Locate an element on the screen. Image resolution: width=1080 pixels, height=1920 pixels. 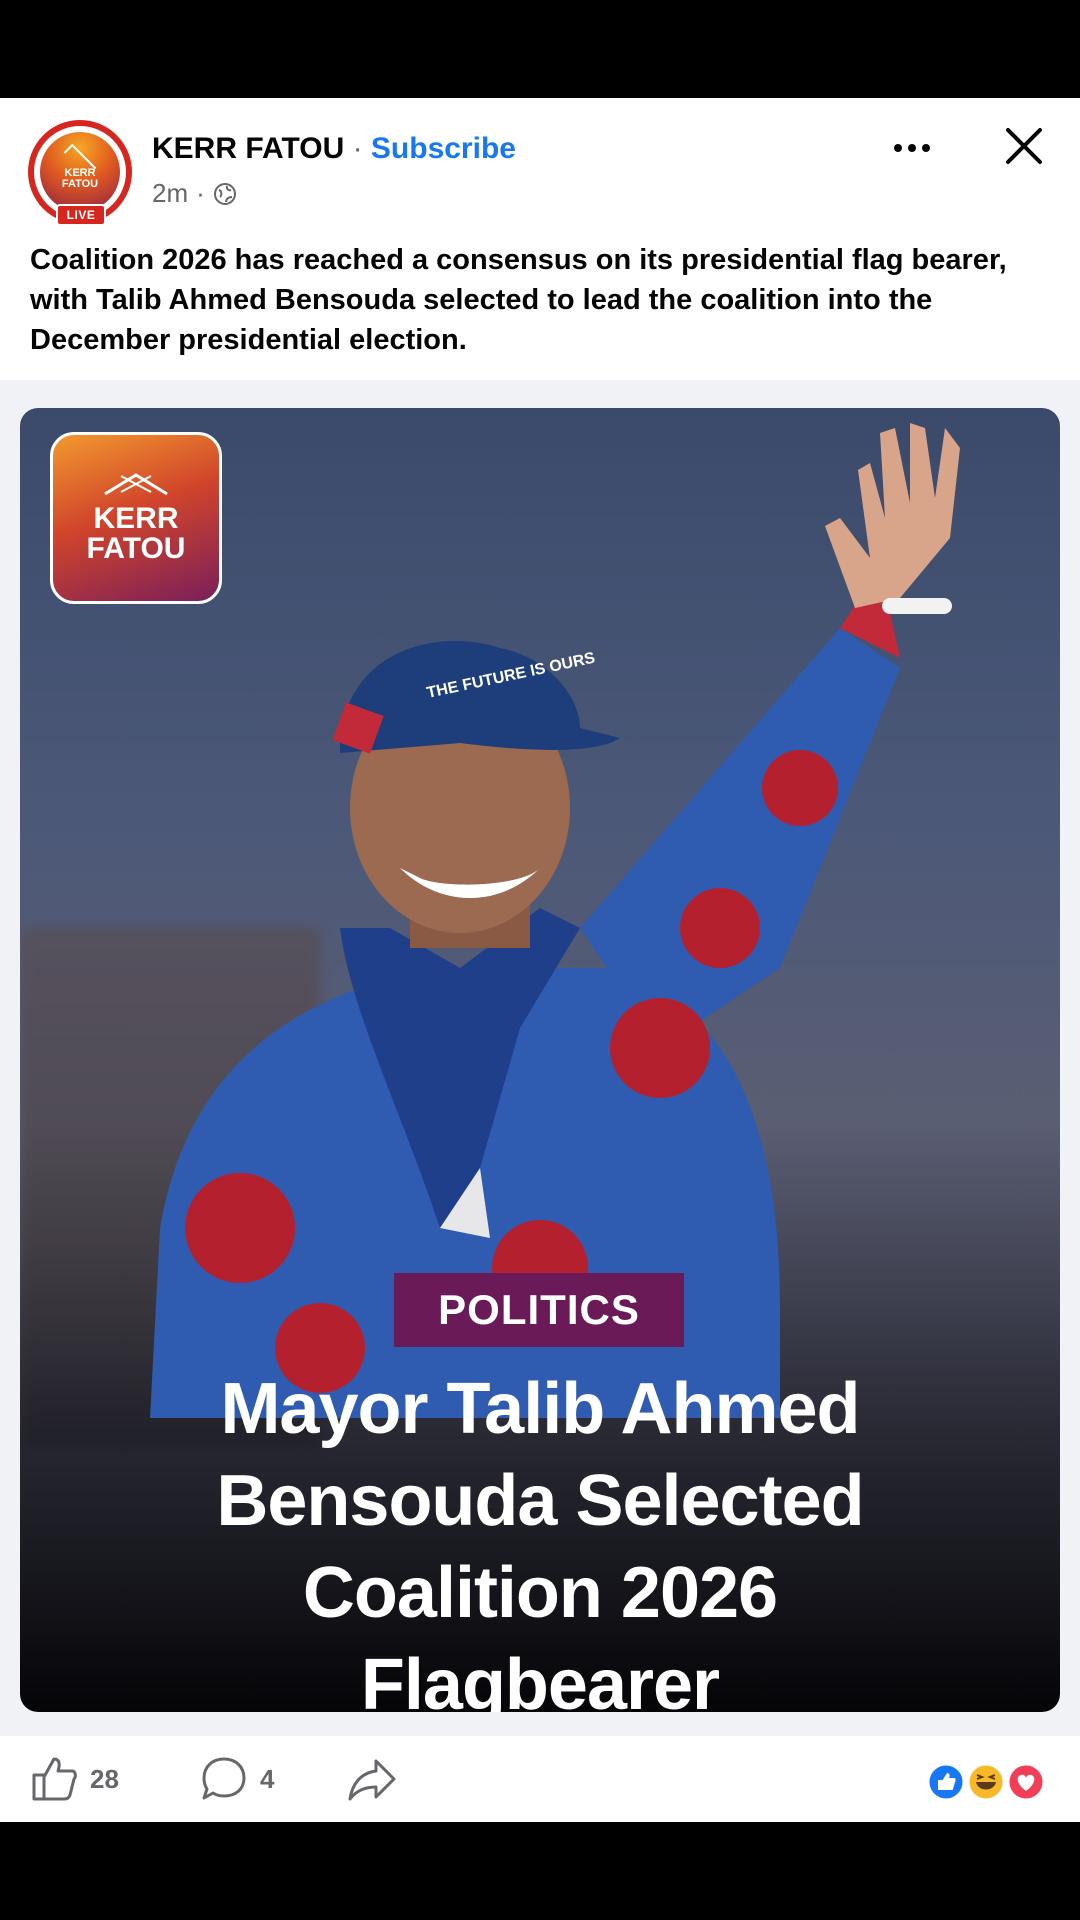
post-actions-bar: 28 4 is located at coordinates (540, 1779).